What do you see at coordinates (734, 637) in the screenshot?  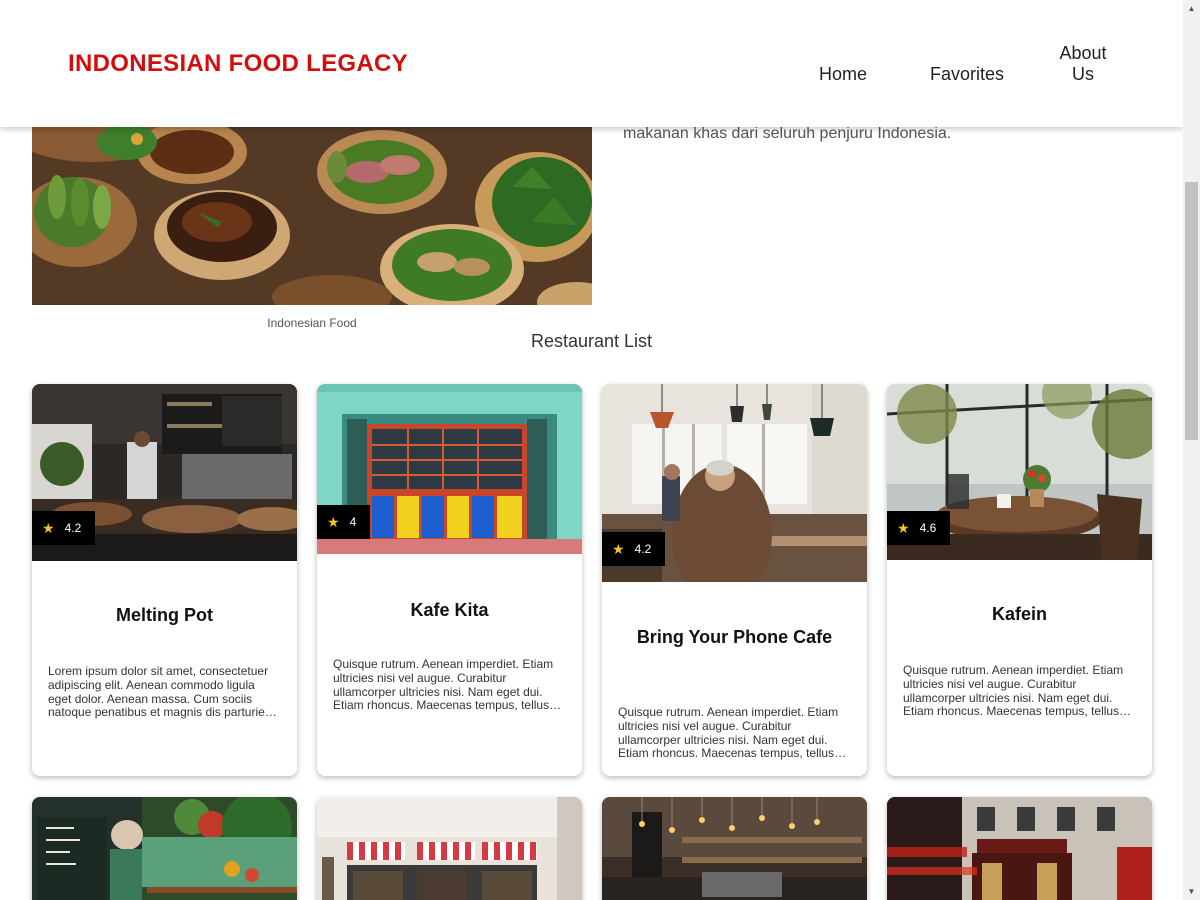 I see `restaurant-name: Bring Your Phone Cafe` at bounding box center [734, 637].